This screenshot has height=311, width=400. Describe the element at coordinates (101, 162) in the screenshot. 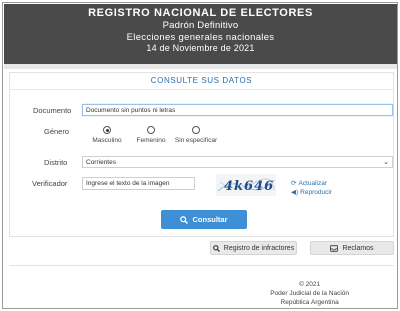

I see `distrito-value: Corrientes` at that location.